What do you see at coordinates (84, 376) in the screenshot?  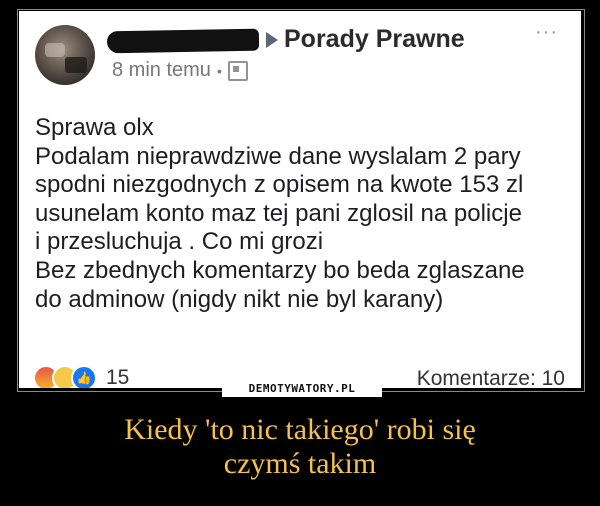 I see `like-reaction-icon: 👍` at bounding box center [84, 376].